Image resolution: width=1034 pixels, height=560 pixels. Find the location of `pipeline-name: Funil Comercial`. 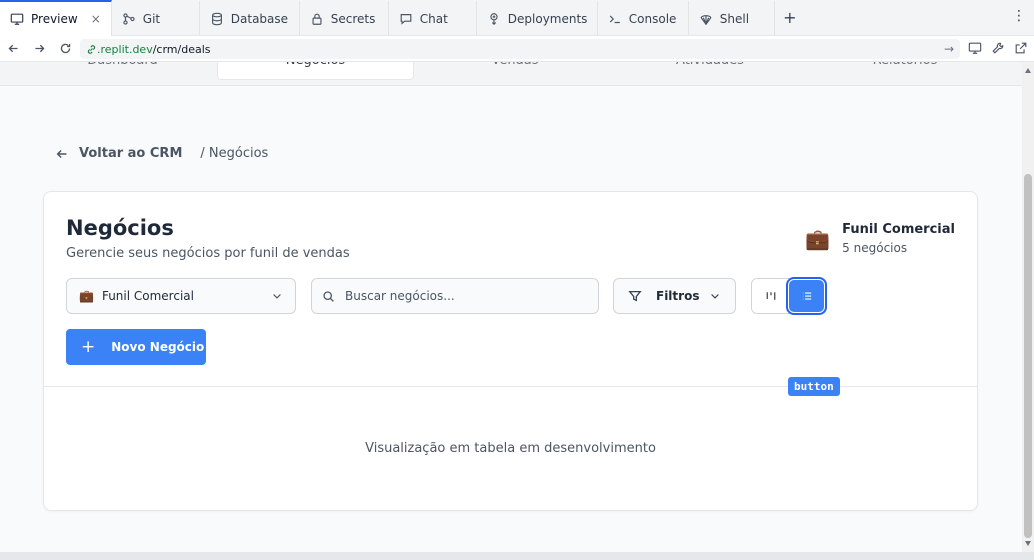

pipeline-name: Funil Comercial is located at coordinates (898, 229).